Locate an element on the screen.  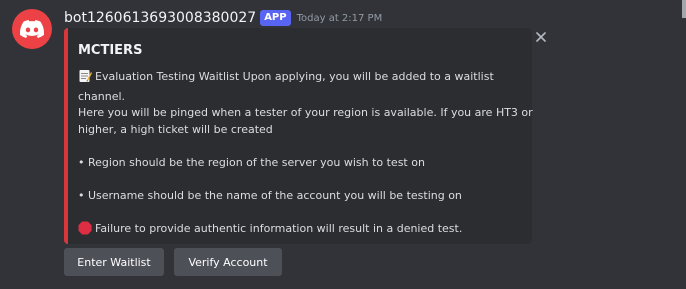
embed-line: channel. is located at coordinates (102, 96).